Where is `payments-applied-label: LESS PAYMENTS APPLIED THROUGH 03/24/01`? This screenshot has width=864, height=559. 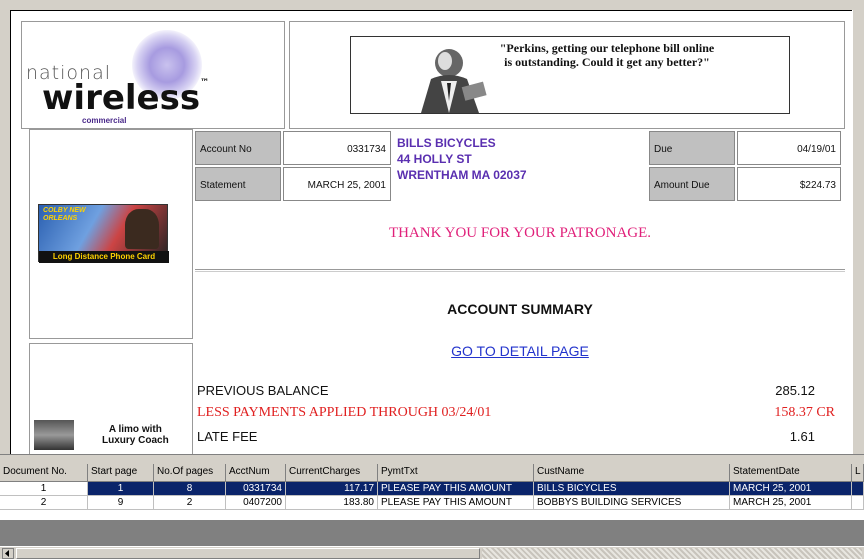
payments-applied-label: LESS PAYMENTS APPLIED THROUGH 03/24/01 is located at coordinates (344, 412).